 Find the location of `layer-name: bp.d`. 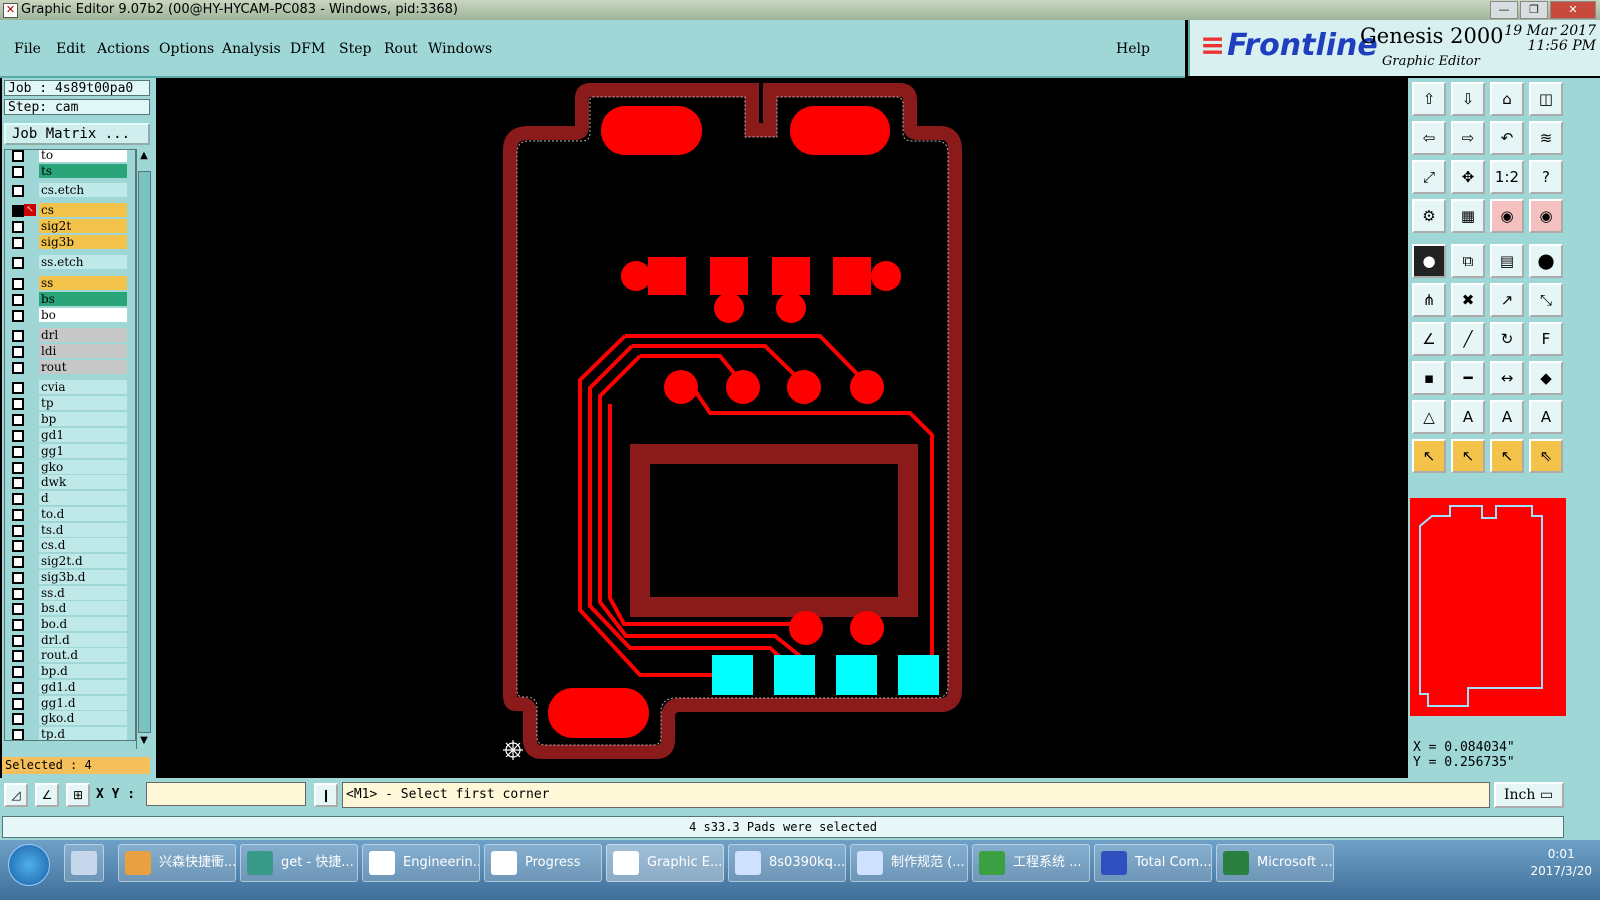

layer-name: bp.d is located at coordinates (83, 671).